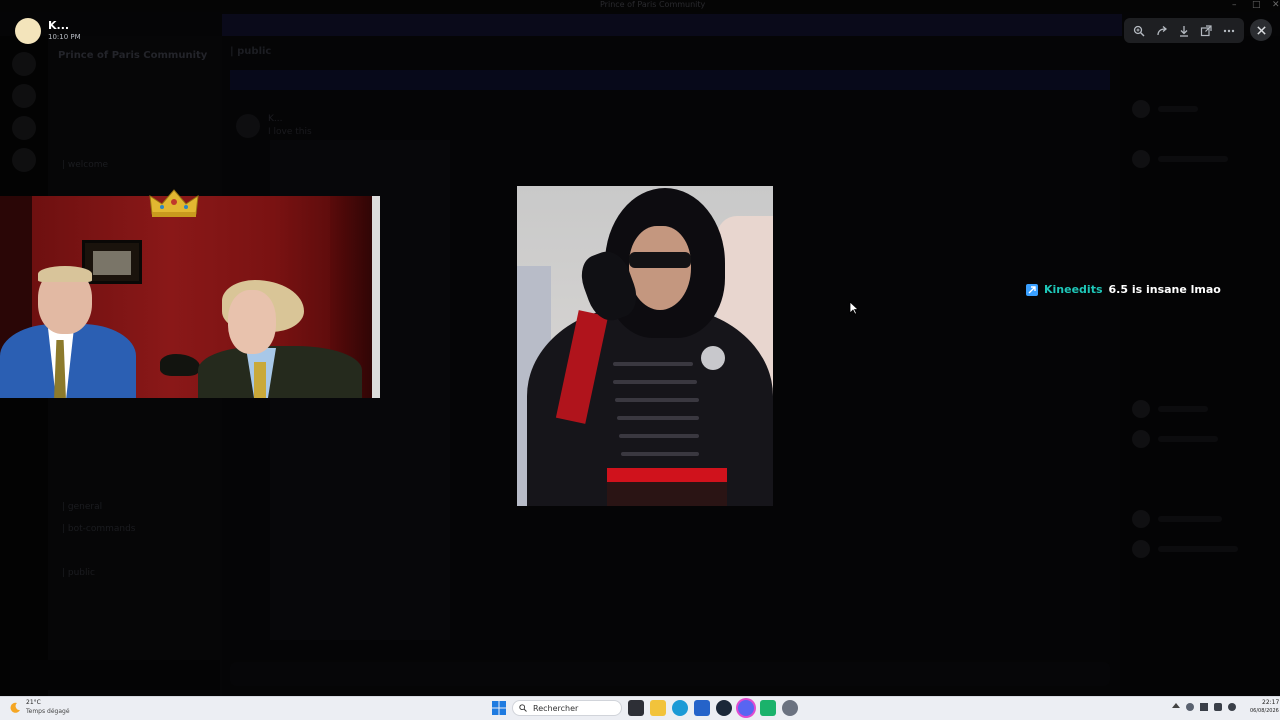 Image resolution: width=1280 pixels, height=720 pixels. What do you see at coordinates (1200, 366) in the screenshot?
I see `member-list` at bounding box center [1200, 366].